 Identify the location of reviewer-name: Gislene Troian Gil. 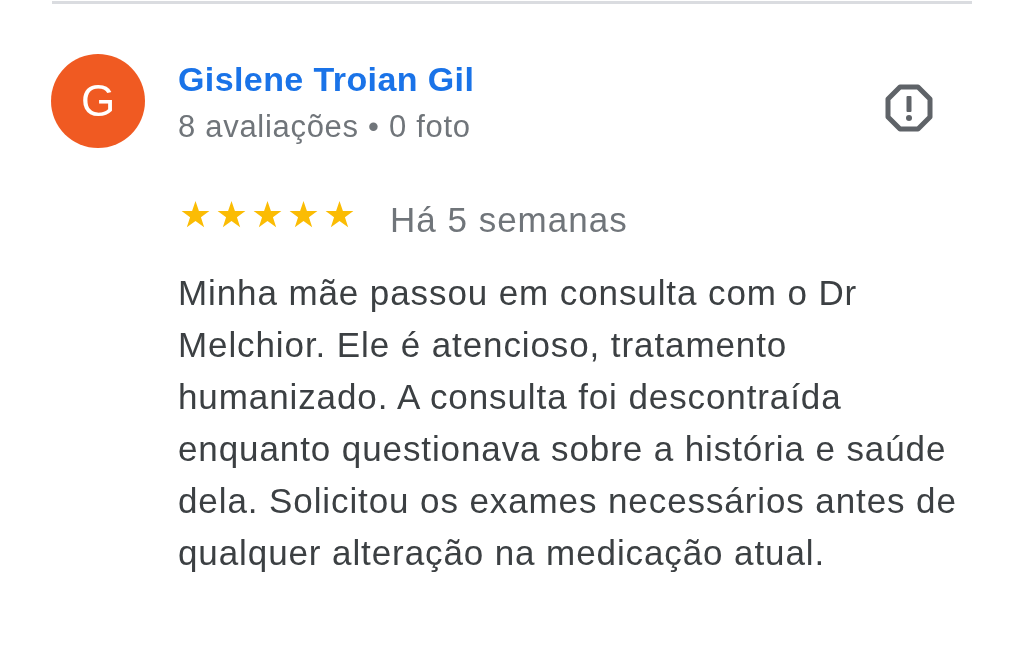
(326, 79).